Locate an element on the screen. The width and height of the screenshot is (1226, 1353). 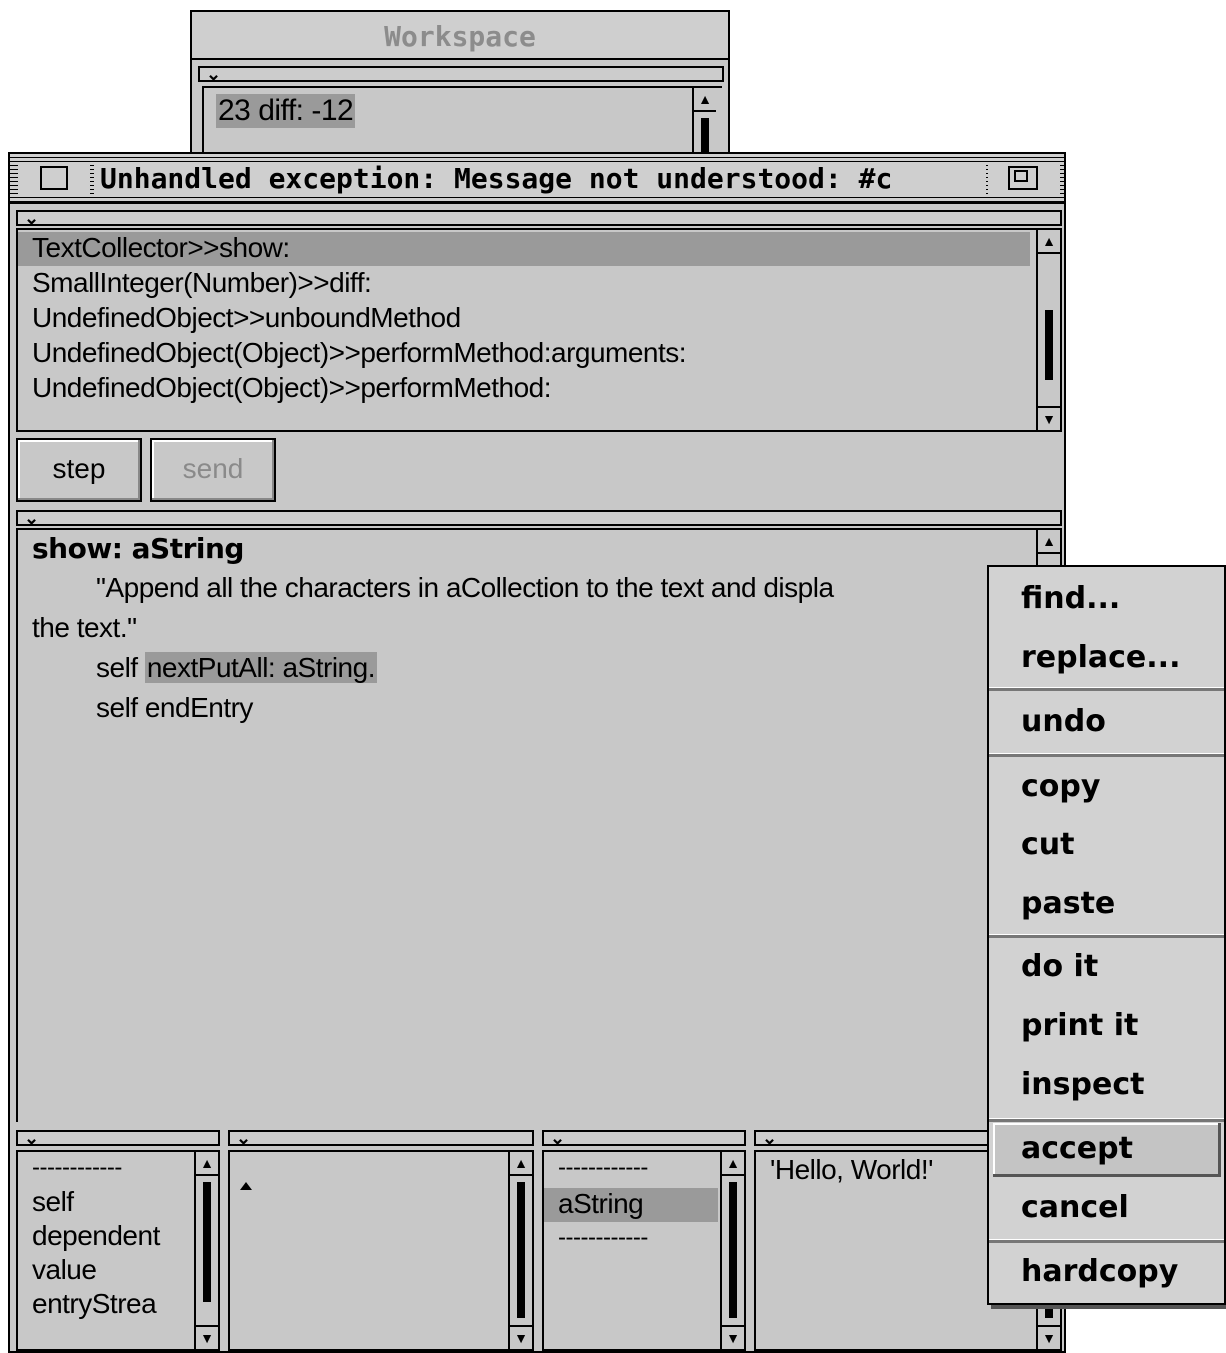
list-item: self is located at coordinates (53, 1202).